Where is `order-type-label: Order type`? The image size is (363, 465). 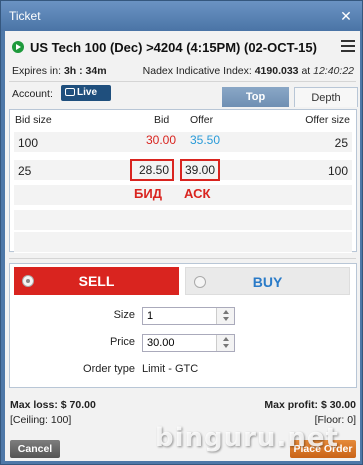
order-type-label: Order type is located at coordinates (109, 369).